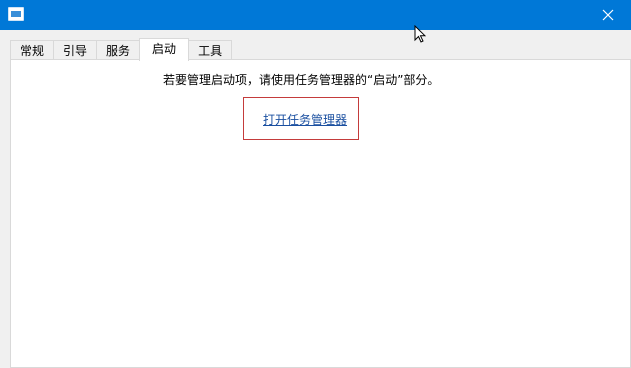 The image size is (631, 368). What do you see at coordinates (301, 80) in the screenshot?
I see `startup-message: 若要管理启动项，请使用任务管理器的“启动”部分。` at bounding box center [301, 80].